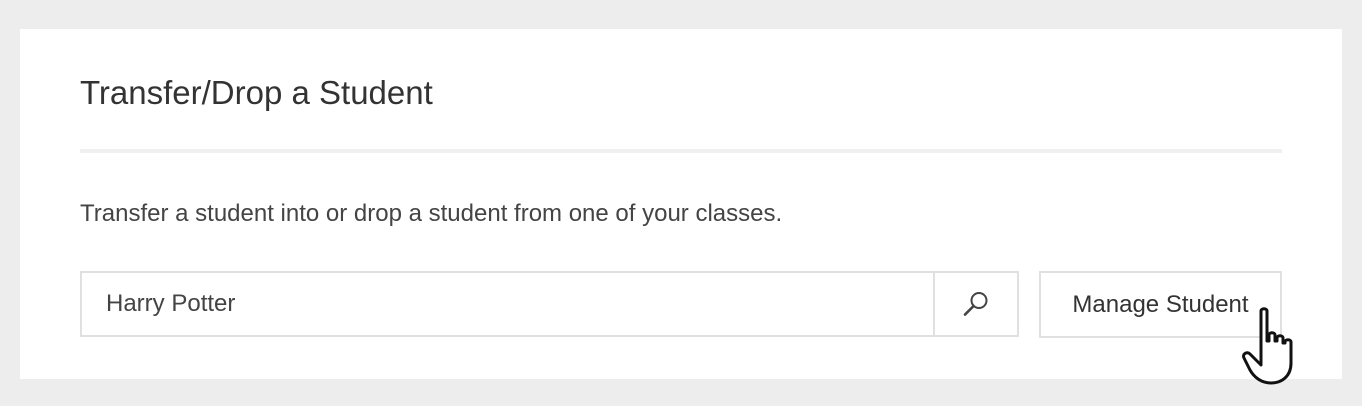  Describe the element at coordinates (256, 92) in the screenshot. I see `panel-title: Transfer/Drop a Student` at that location.